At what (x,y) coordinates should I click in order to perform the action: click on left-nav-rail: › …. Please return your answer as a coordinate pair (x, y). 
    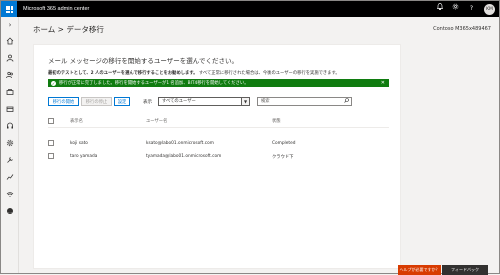
    Looking at the image, I should click on (10, 145).